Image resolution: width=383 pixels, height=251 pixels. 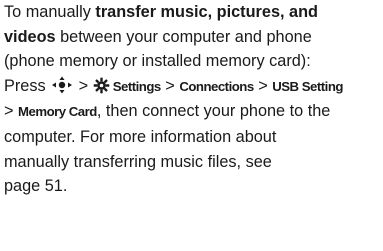 I want to click on text-press: Press, so click(x=27, y=85).